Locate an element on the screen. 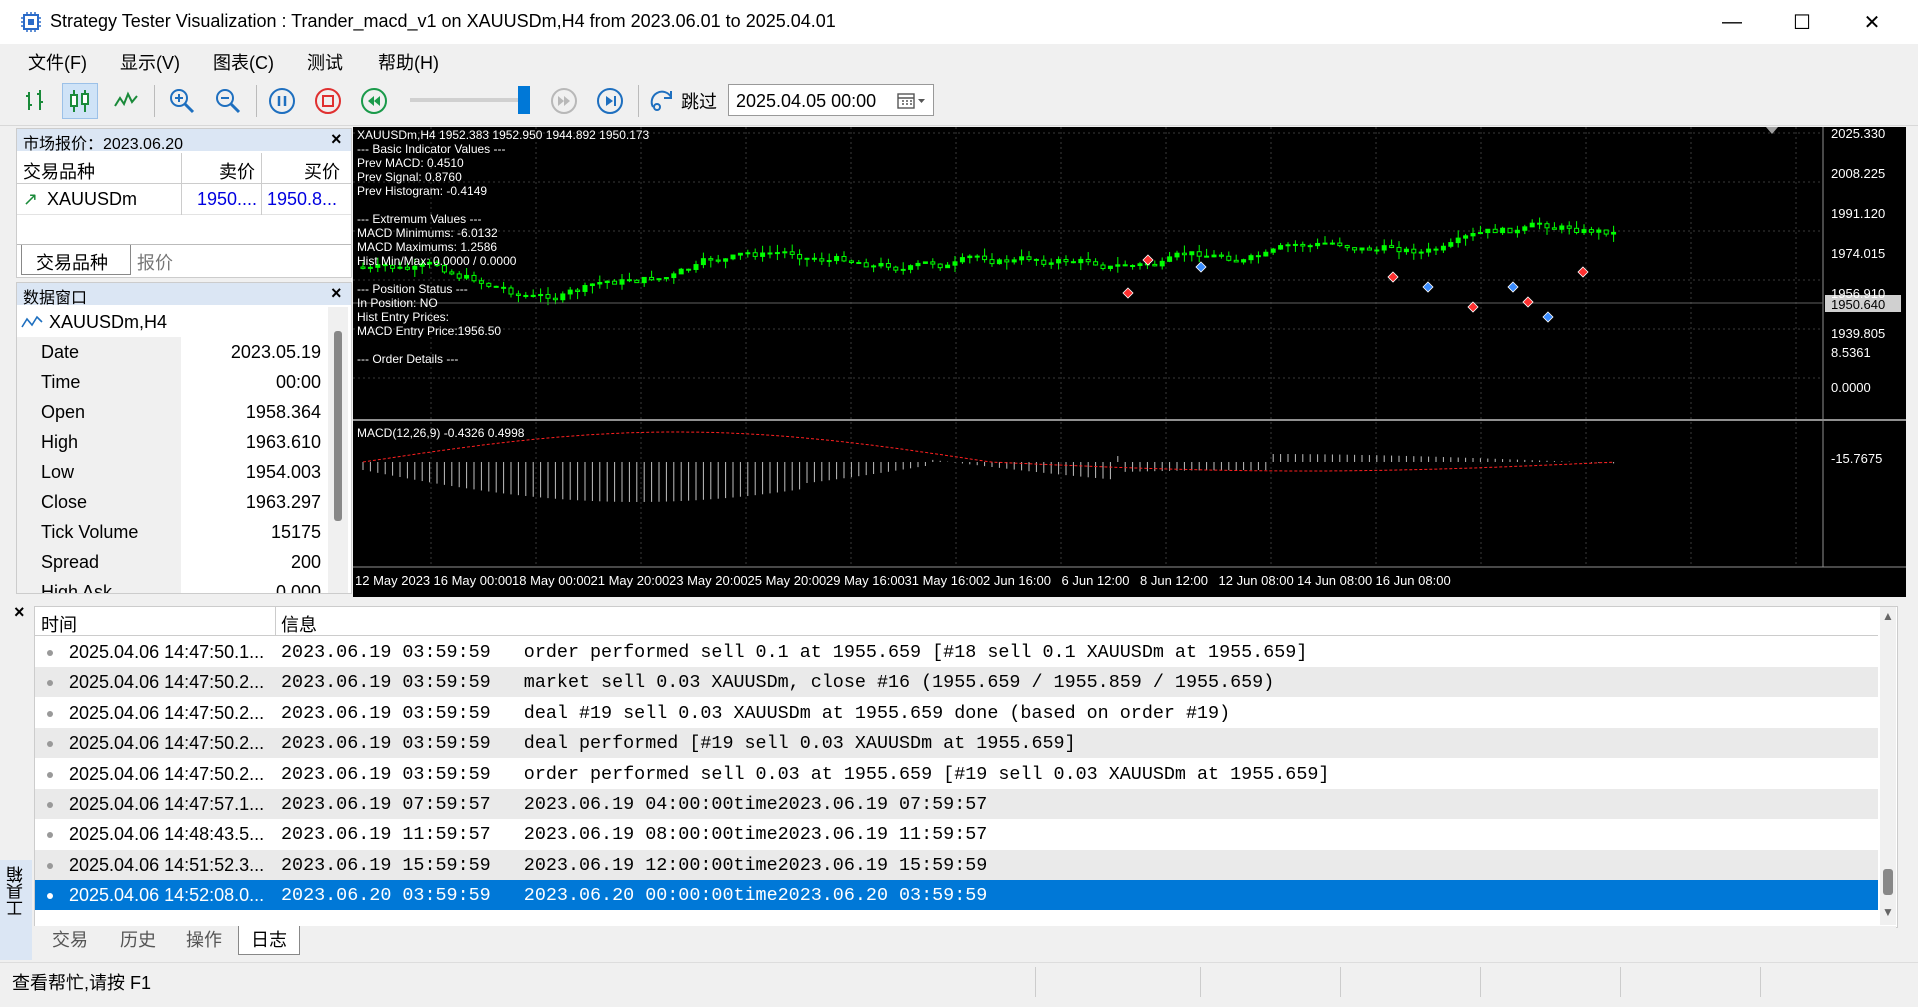  chart-info-line: MACD Minimums: -6.0132 is located at coordinates (427, 233).